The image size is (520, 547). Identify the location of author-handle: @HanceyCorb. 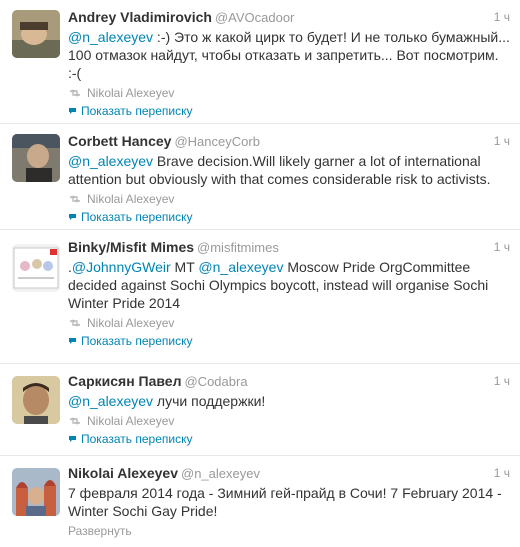
(216, 141).